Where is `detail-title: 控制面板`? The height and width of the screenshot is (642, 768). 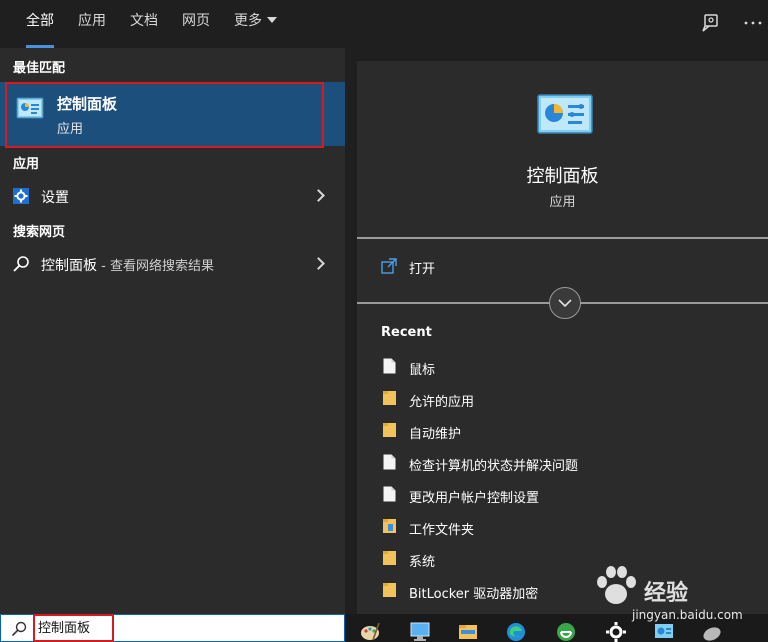
detail-title: 控制面板 is located at coordinates (562, 176).